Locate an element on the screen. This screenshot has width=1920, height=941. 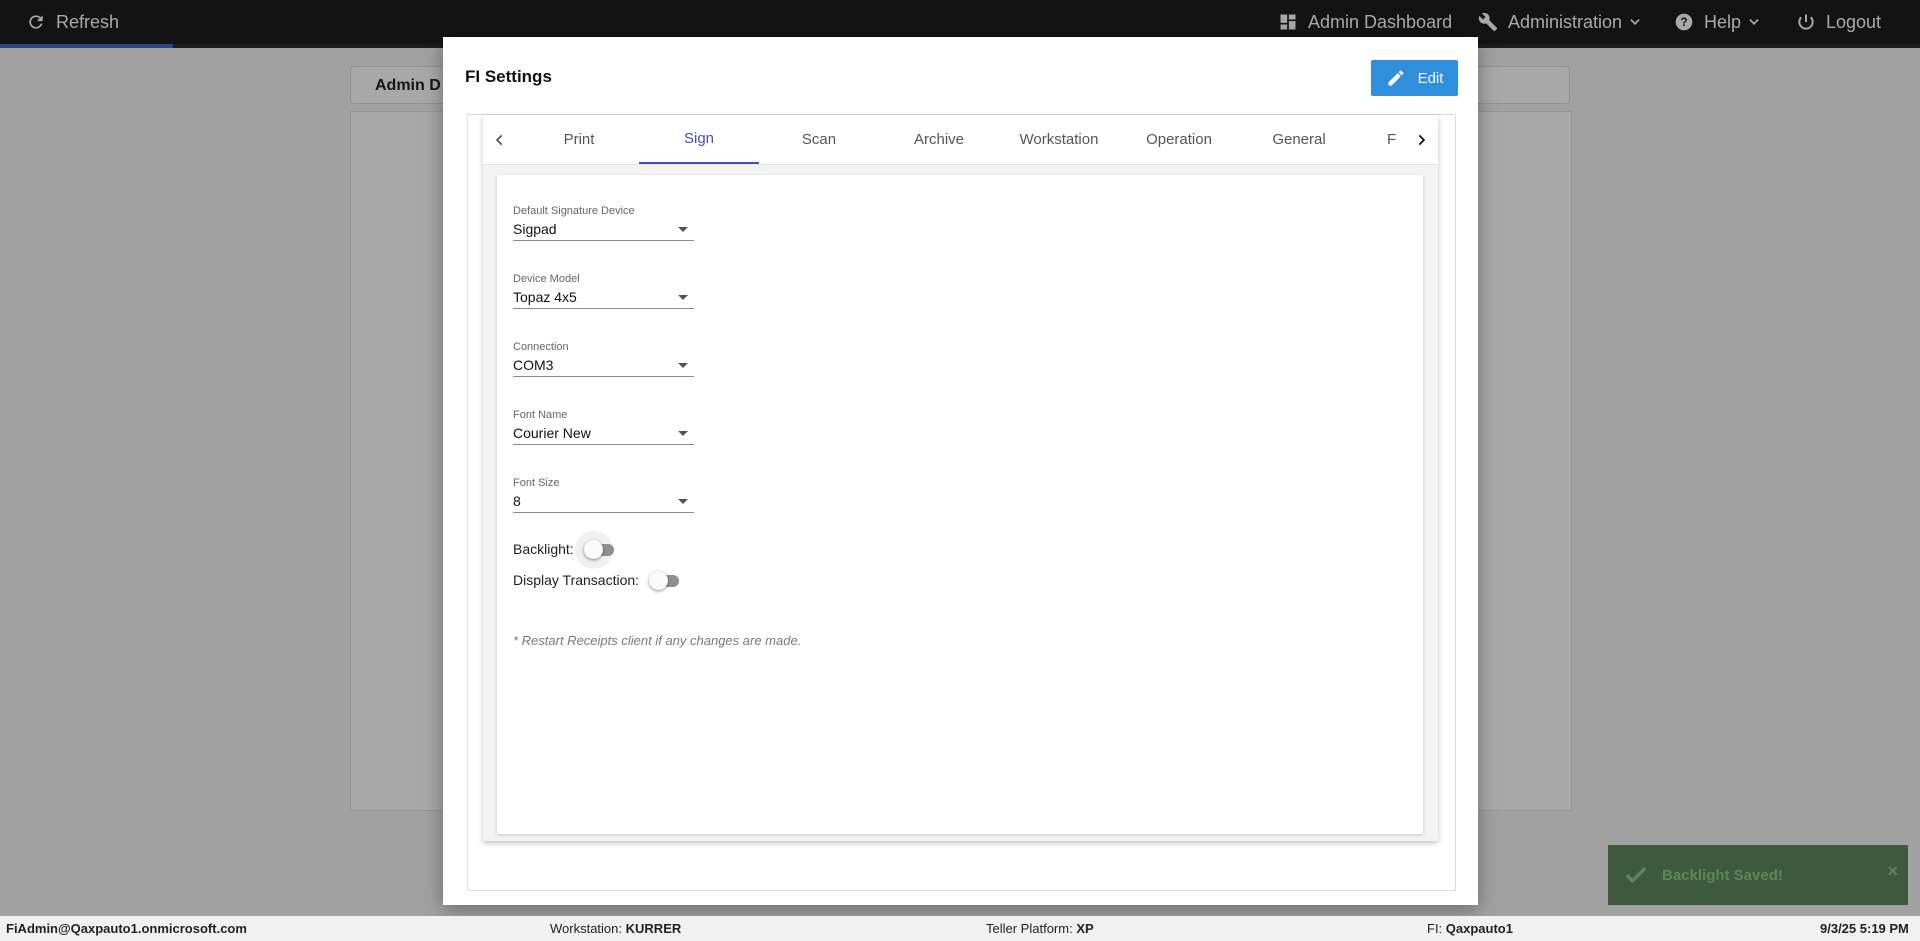
tab-general: General is located at coordinates (1299, 139).